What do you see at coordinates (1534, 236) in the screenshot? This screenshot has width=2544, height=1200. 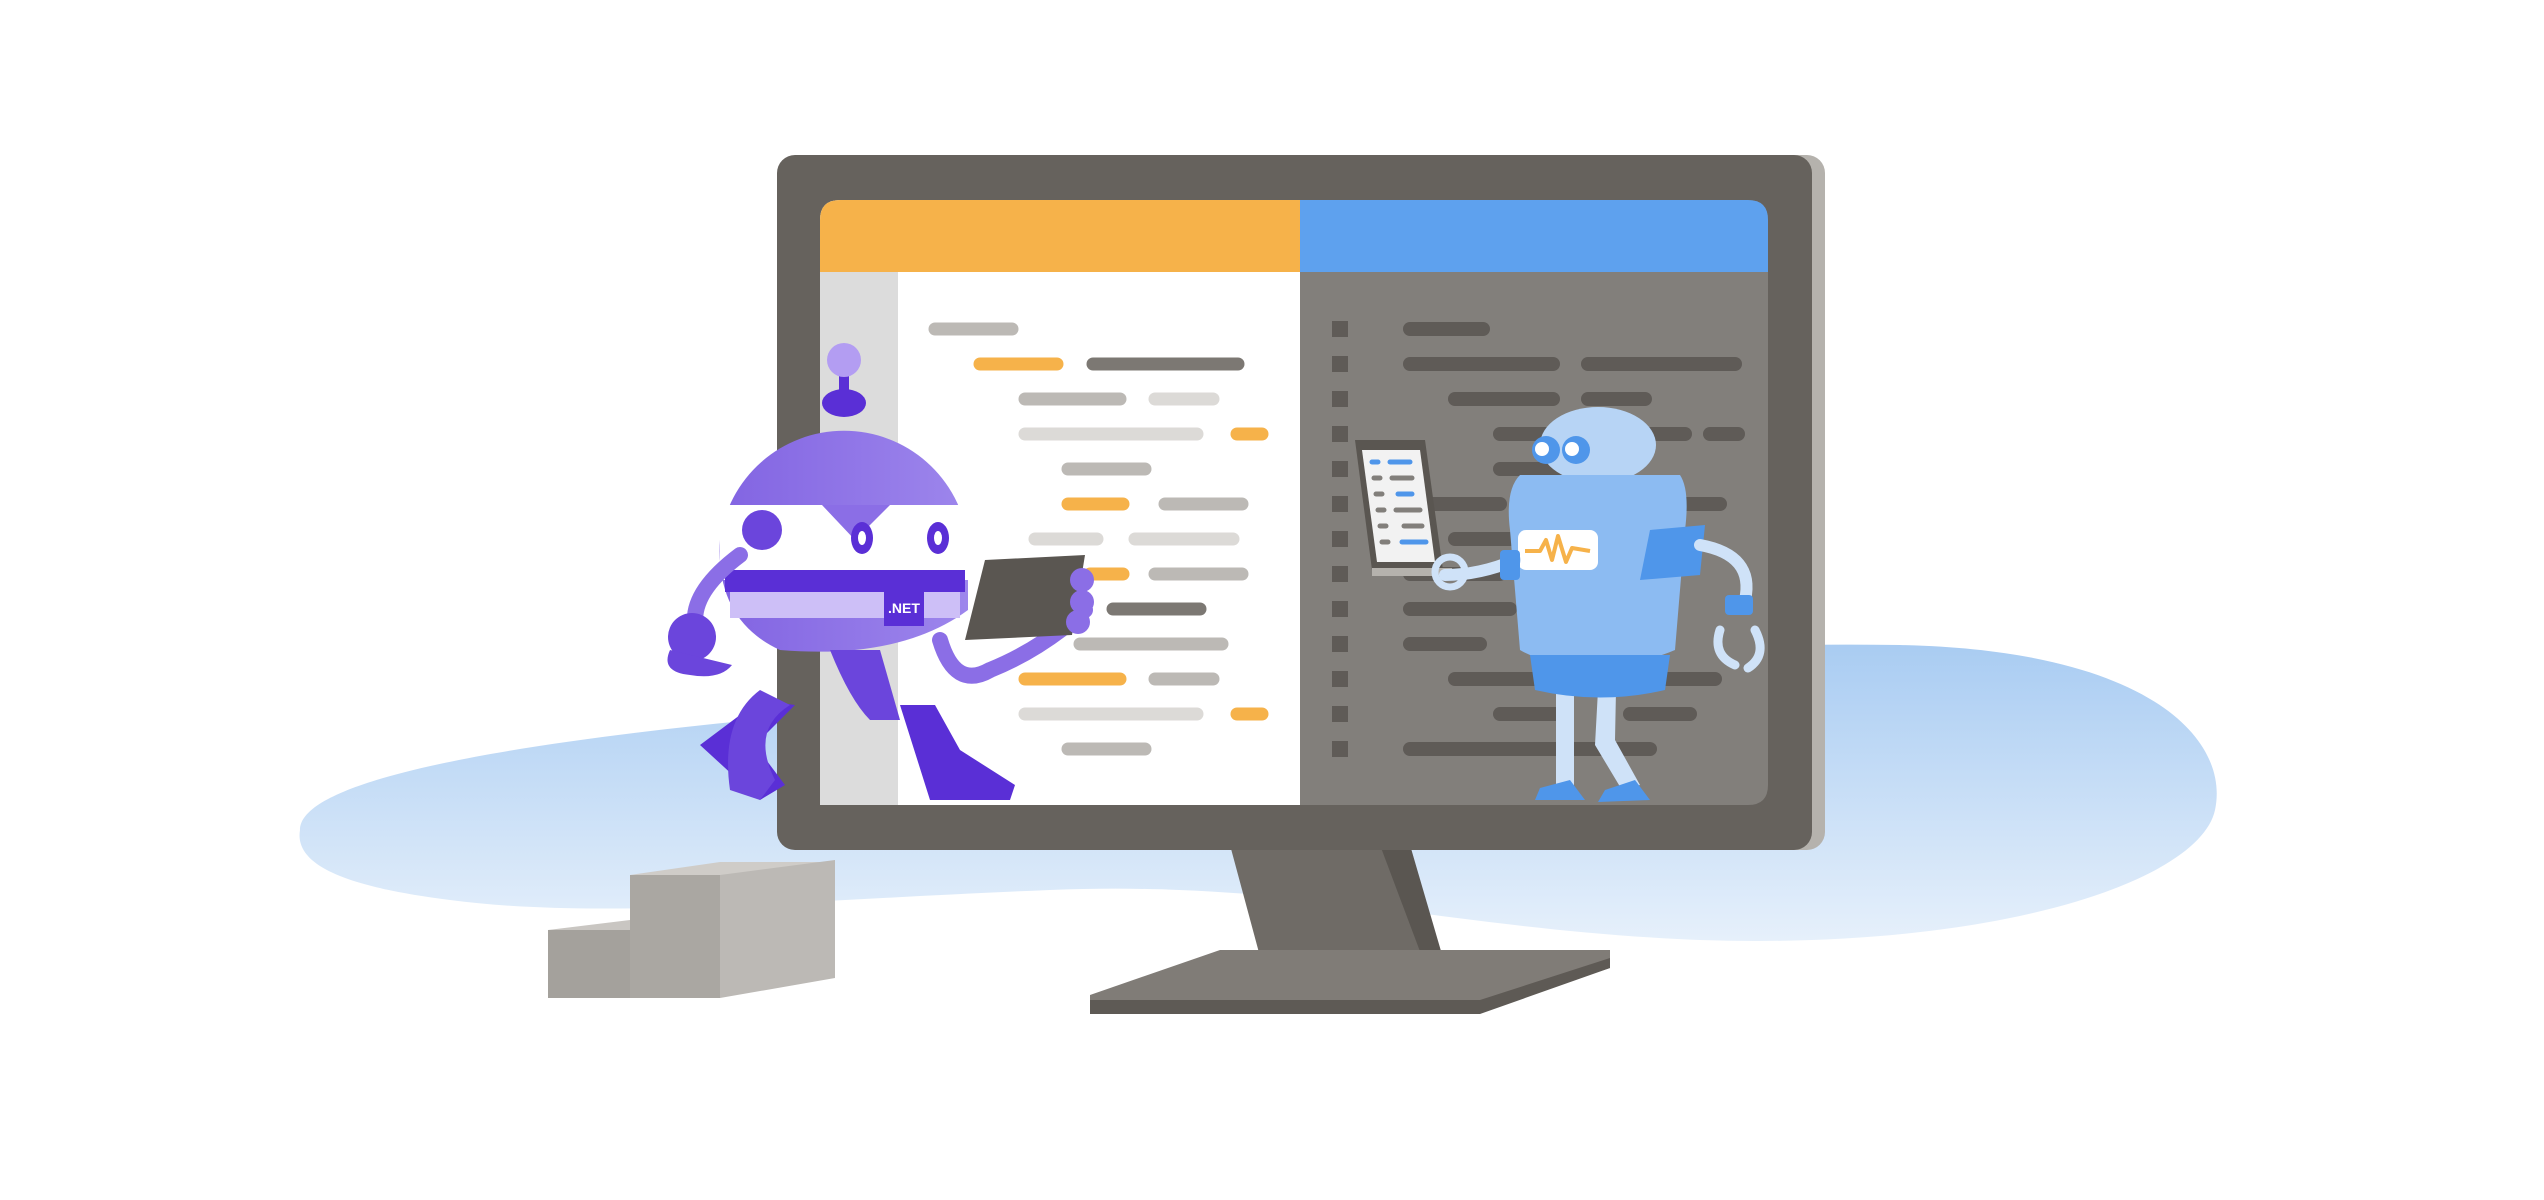 I see `right-pane-header` at bounding box center [1534, 236].